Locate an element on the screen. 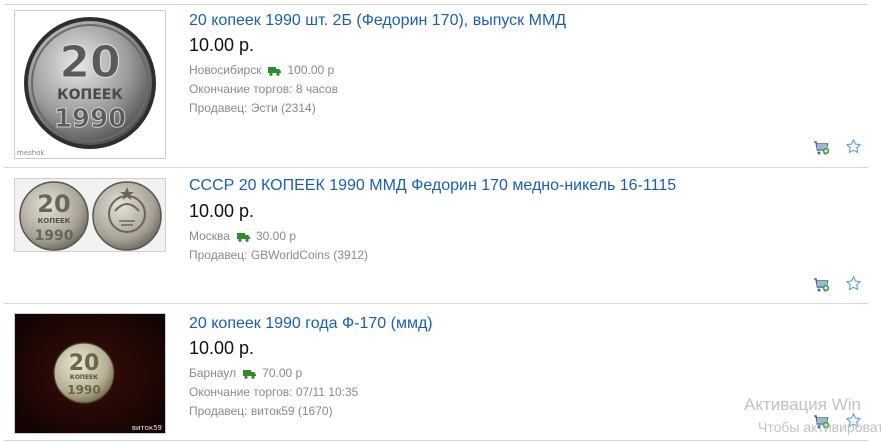 The height and width of the screenshot is (443, 881). listing-seller: Продавец: GBWorldCoins (3912) is located at coordinates (278, 255).